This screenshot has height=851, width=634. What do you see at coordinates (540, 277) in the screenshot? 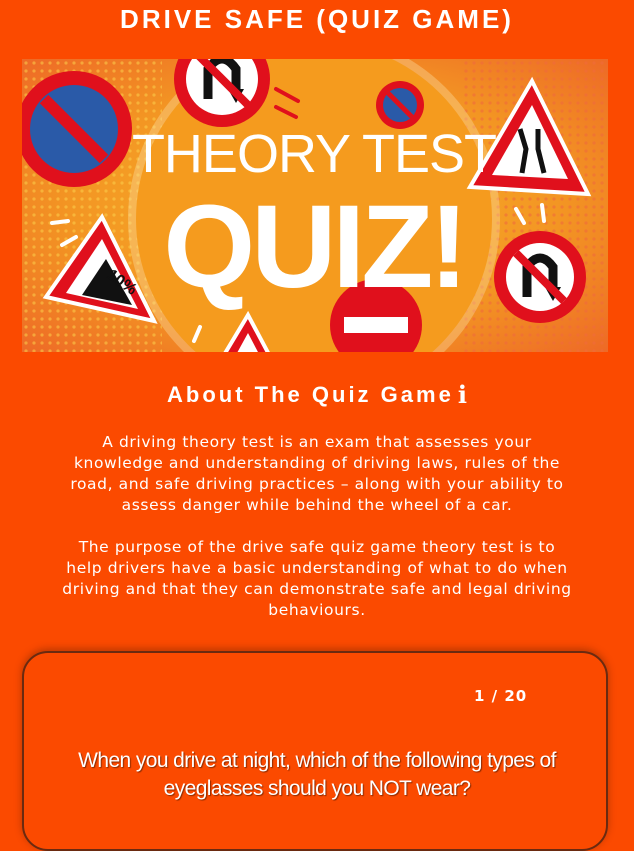
I see `no-u-turn-icon` at bounding box center [540, 277].